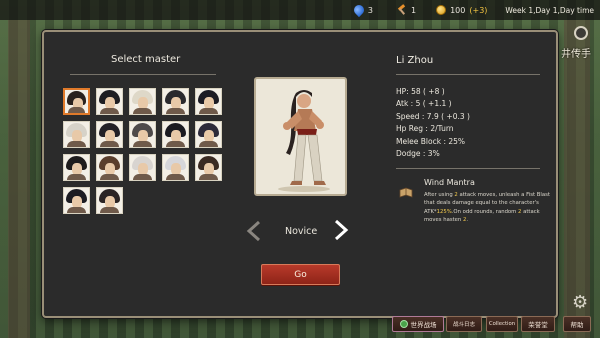  What do you see at coordinates (304, 141) in the screenshot?
I see `master-figure` at bounding box center [304, 141].